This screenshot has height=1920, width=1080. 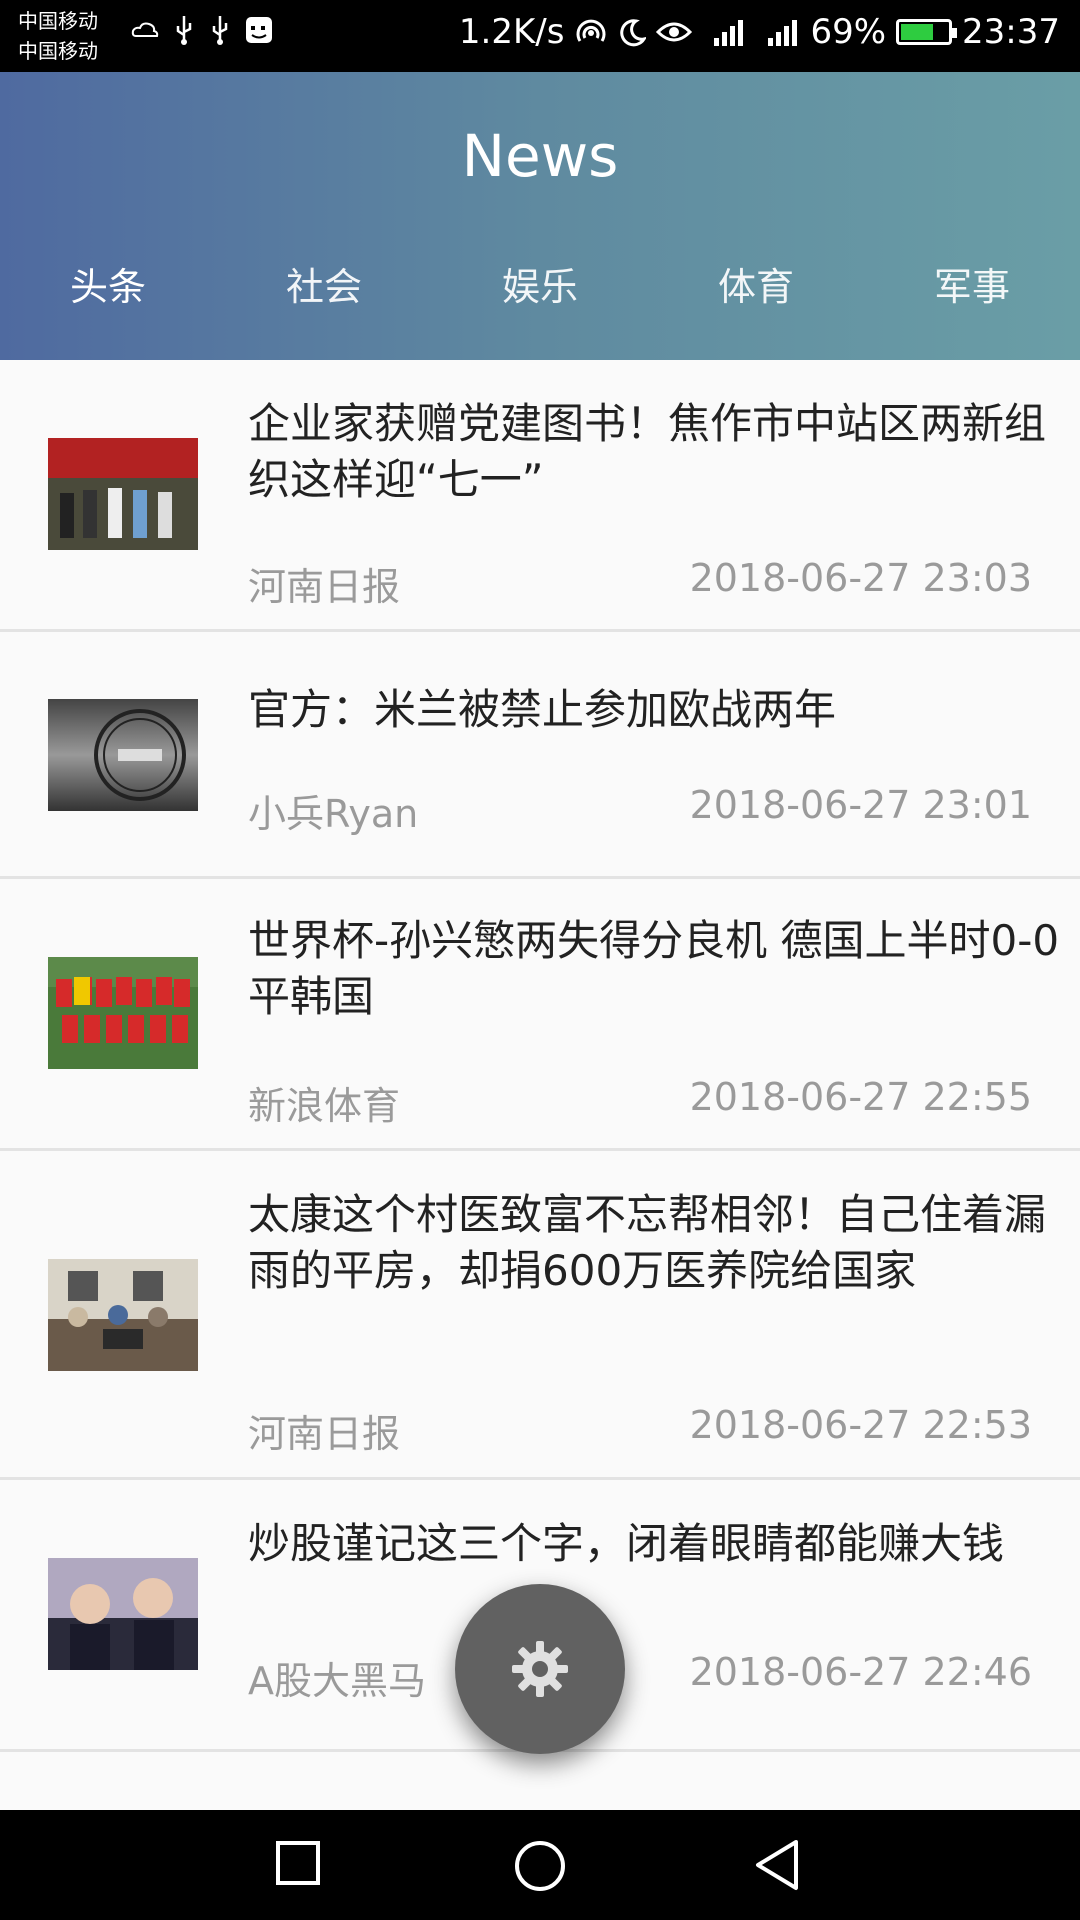 What do you see at coordinates (848, 32) in the screenshot?
I see `battery-percent: 69%` at bounding box center [848, 32].